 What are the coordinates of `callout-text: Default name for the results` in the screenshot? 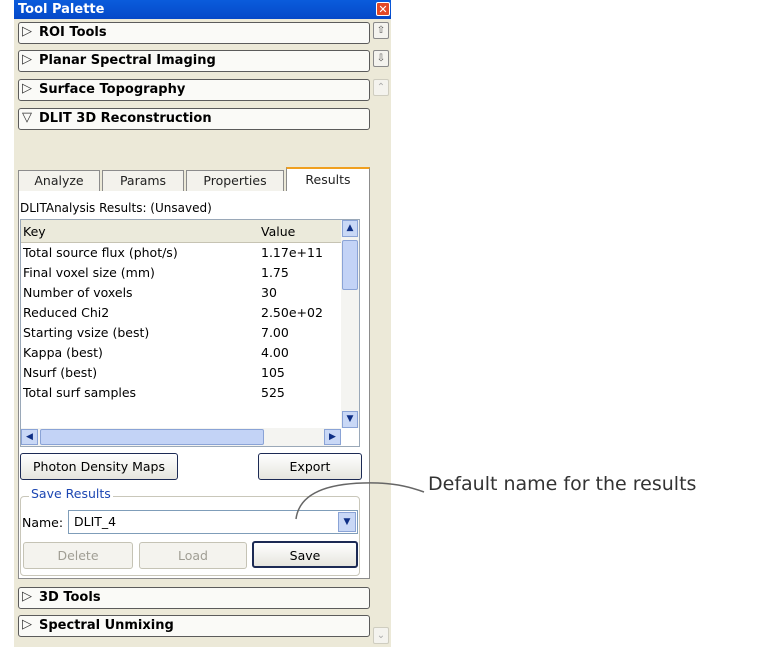 It's located at (562, 484).